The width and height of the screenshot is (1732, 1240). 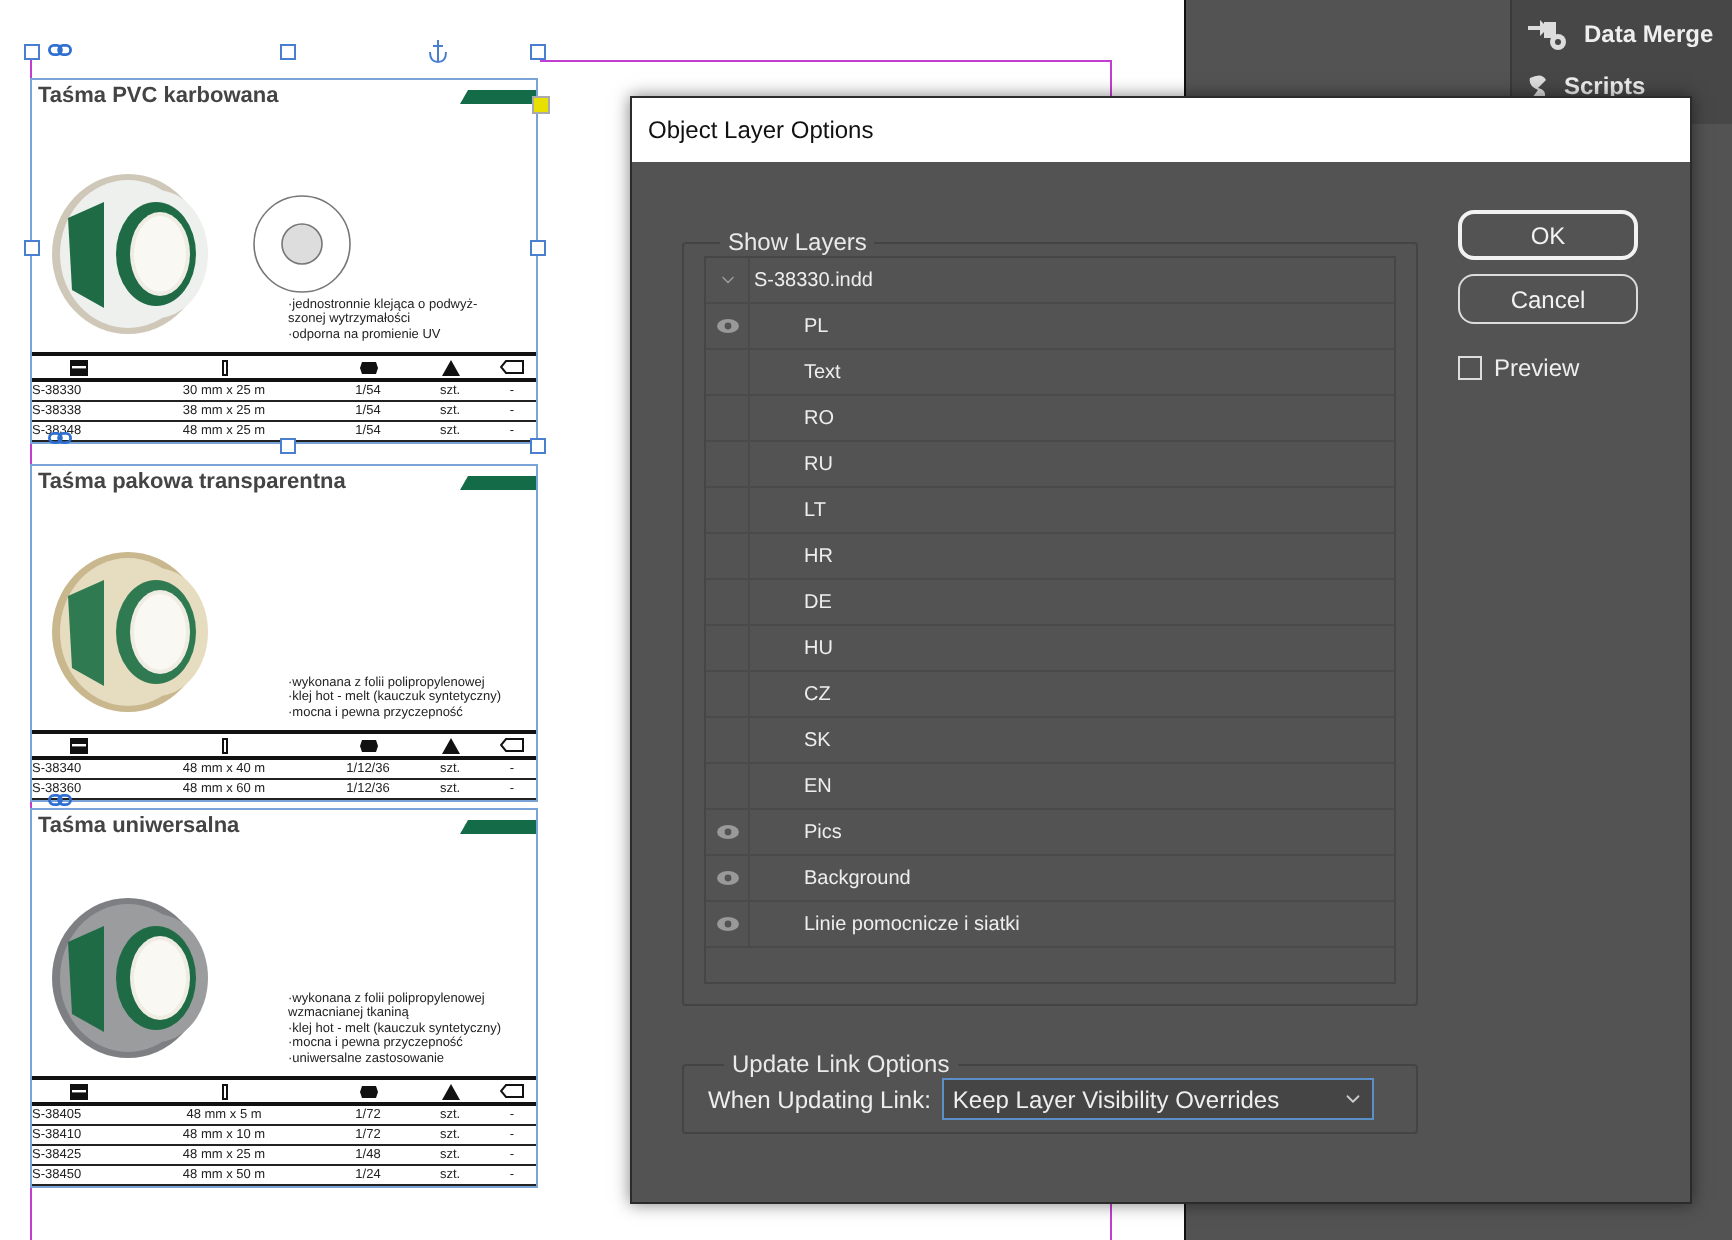 I want to click on layer-name: RO, so click(x=792, y=418).